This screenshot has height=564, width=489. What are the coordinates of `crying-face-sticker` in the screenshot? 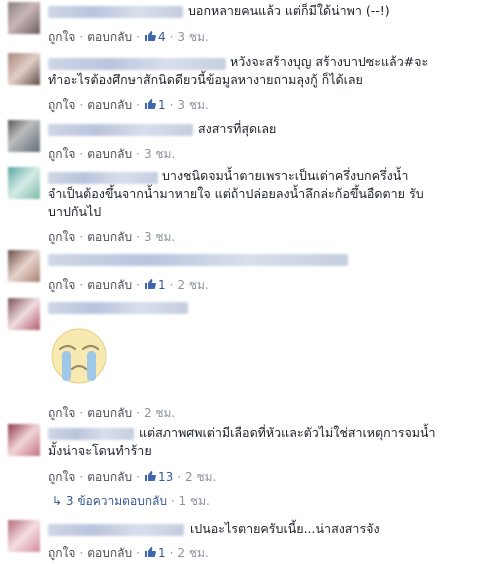 It's located at (79, 356).